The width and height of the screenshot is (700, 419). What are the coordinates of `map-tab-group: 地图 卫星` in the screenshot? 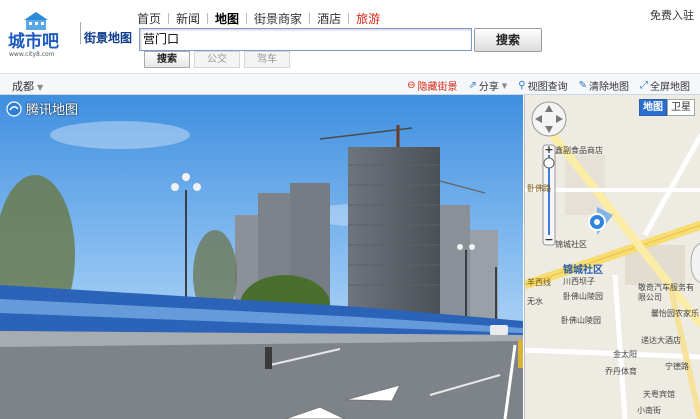 It's located at (667, 107).